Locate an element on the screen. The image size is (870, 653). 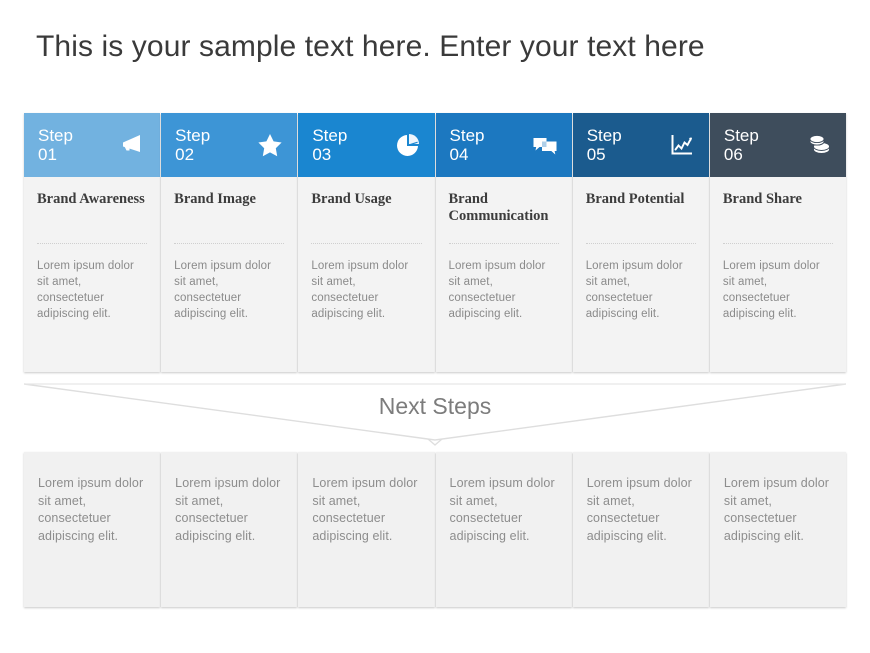
megaphone-icon is located at coordinates (133, 145).